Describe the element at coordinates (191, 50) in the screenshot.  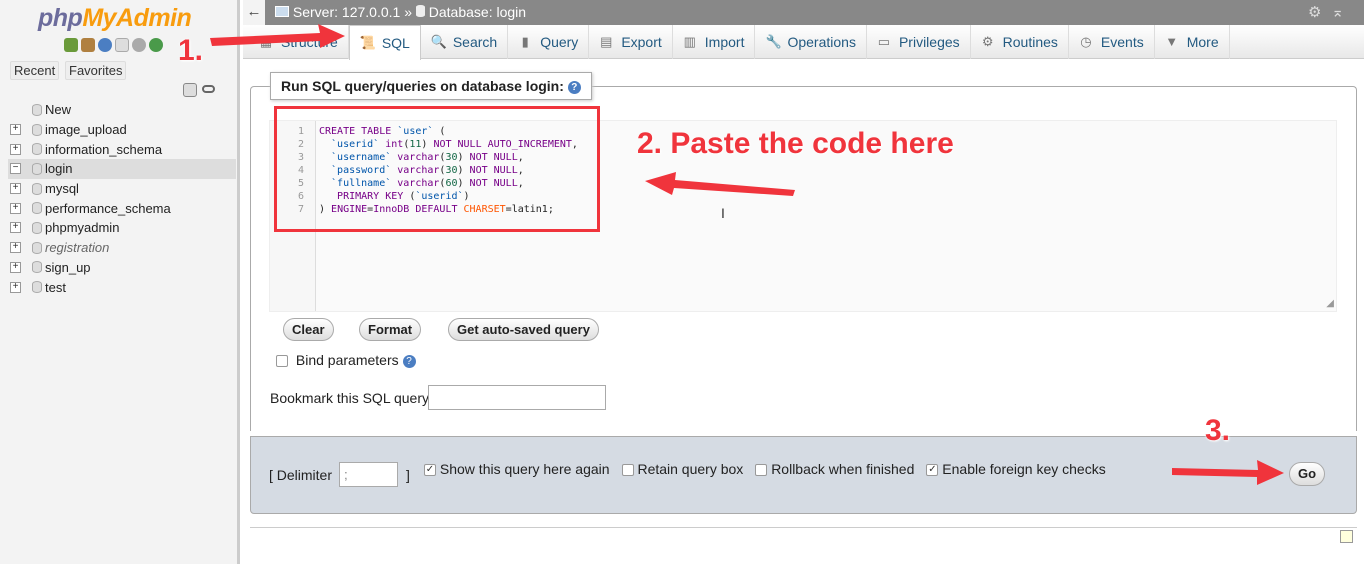
I see `step-1-label: 1.` at that location.